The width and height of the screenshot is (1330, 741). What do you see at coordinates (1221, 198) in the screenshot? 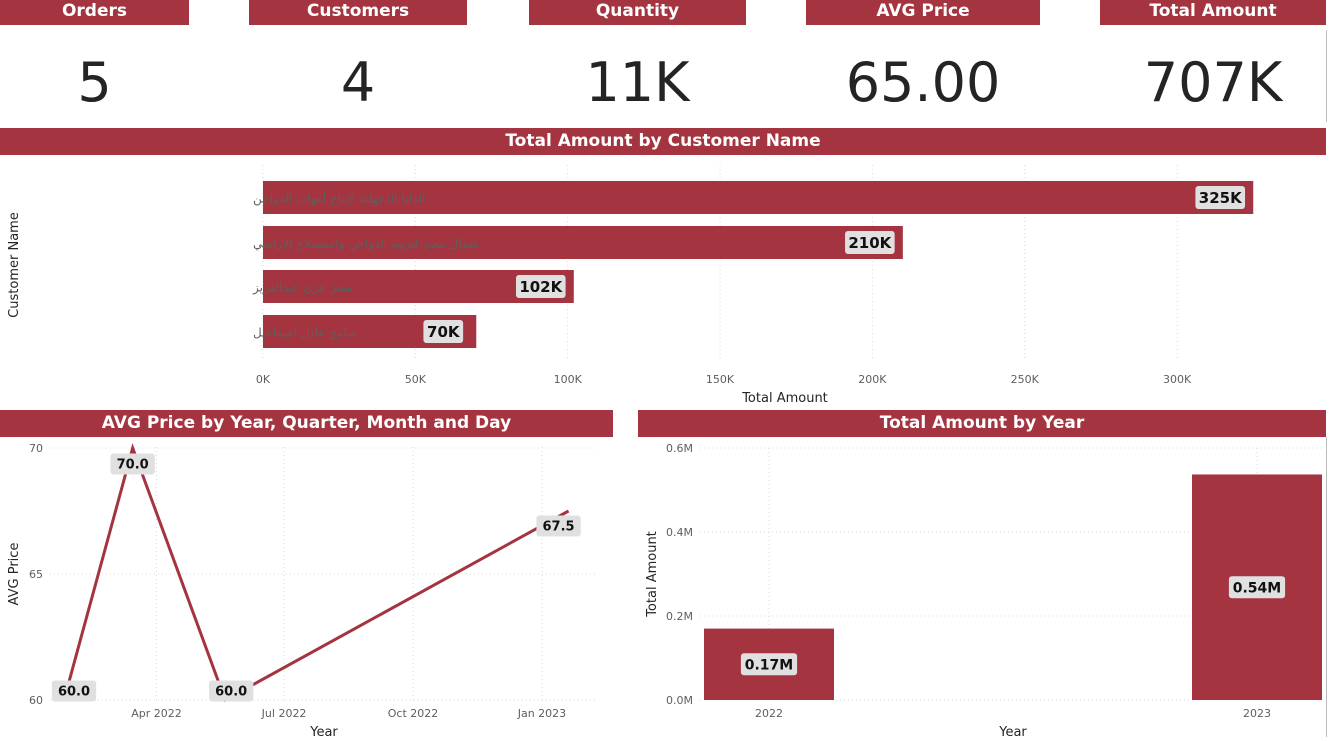
I see `bar-data-label: 325K` at bounding box center [1221, 198].